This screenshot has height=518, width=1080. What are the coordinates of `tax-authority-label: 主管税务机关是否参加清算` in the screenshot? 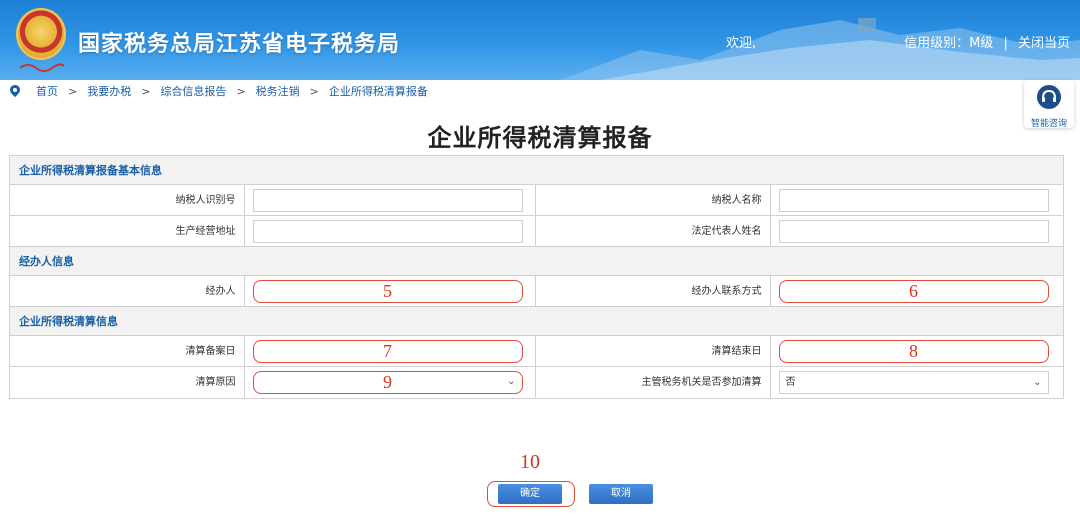 It's located at (653, 382).